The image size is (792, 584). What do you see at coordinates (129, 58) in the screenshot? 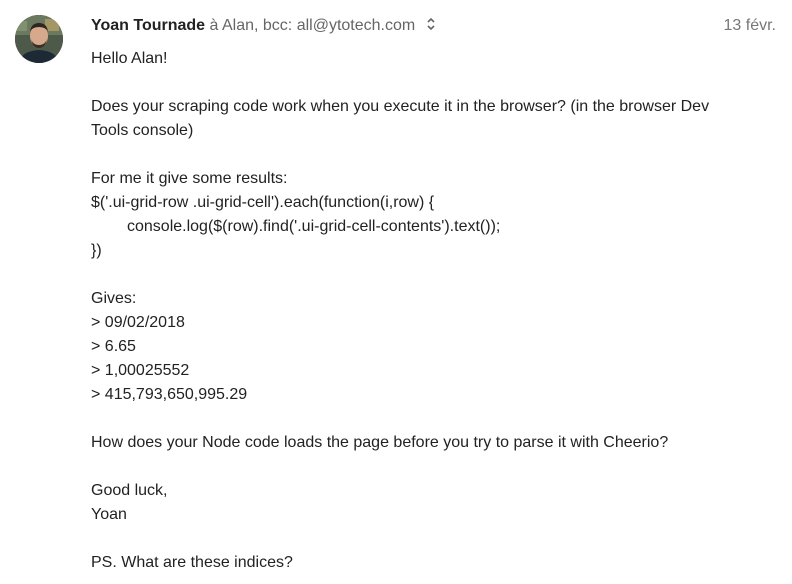
I see `greeting-text: Hello Alan!` at bounding box center [129, 58].